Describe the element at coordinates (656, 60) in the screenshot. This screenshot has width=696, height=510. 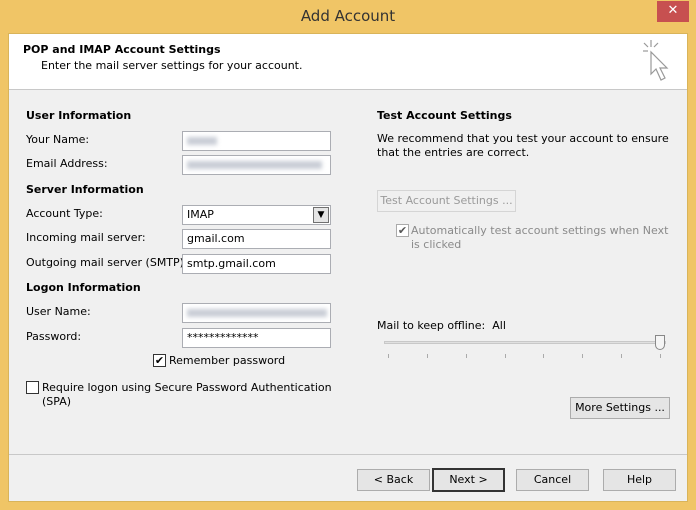
I see `cursor-sparkle-icon` at that location.